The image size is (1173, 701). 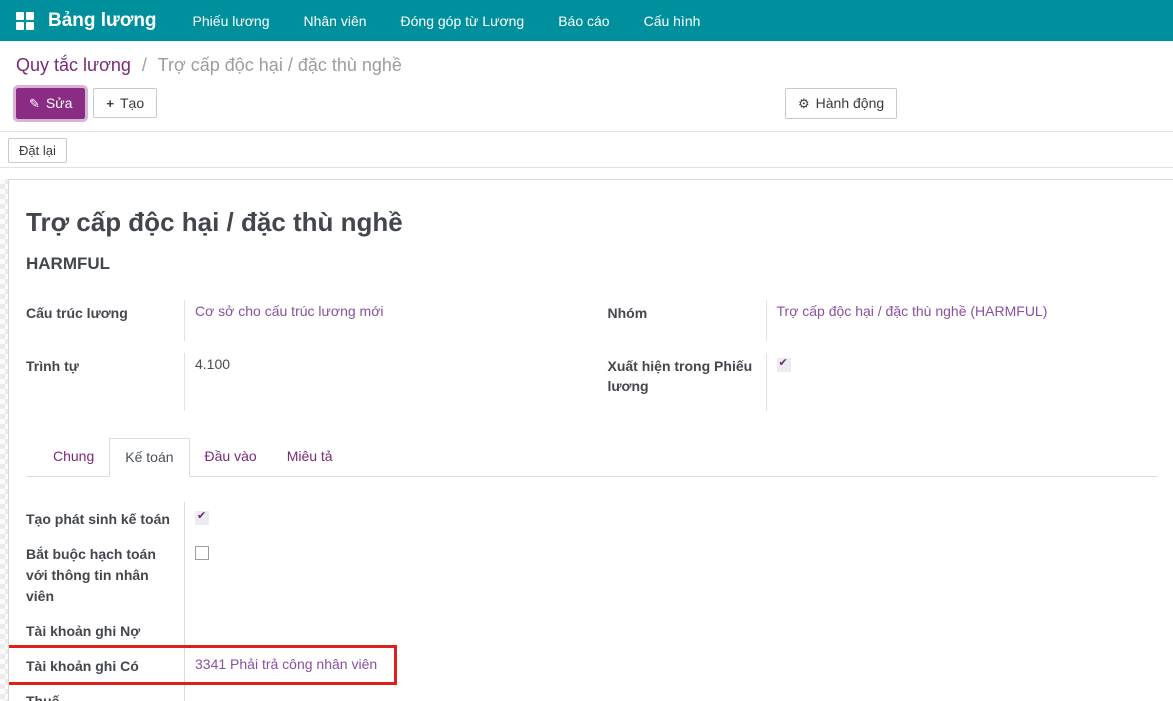 I want to click on record-title: Trợ cấp độc hại / đặc thù nghề, so click(x=214, y=222).